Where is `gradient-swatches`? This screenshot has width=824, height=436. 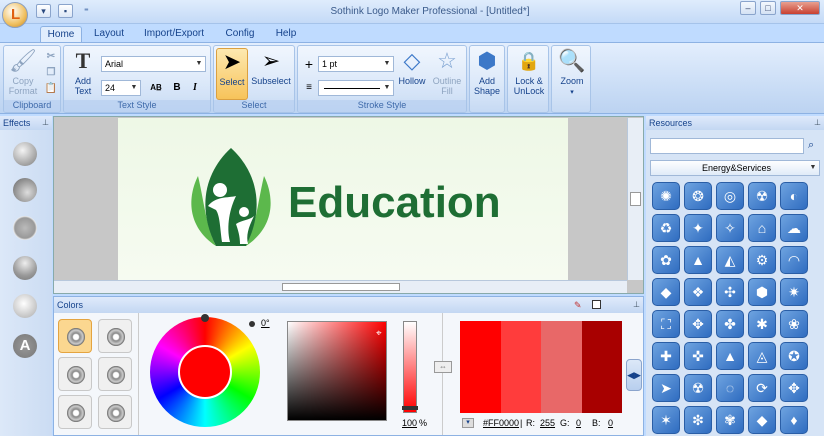
gradient-swatches is located at coordinates (541, 367).